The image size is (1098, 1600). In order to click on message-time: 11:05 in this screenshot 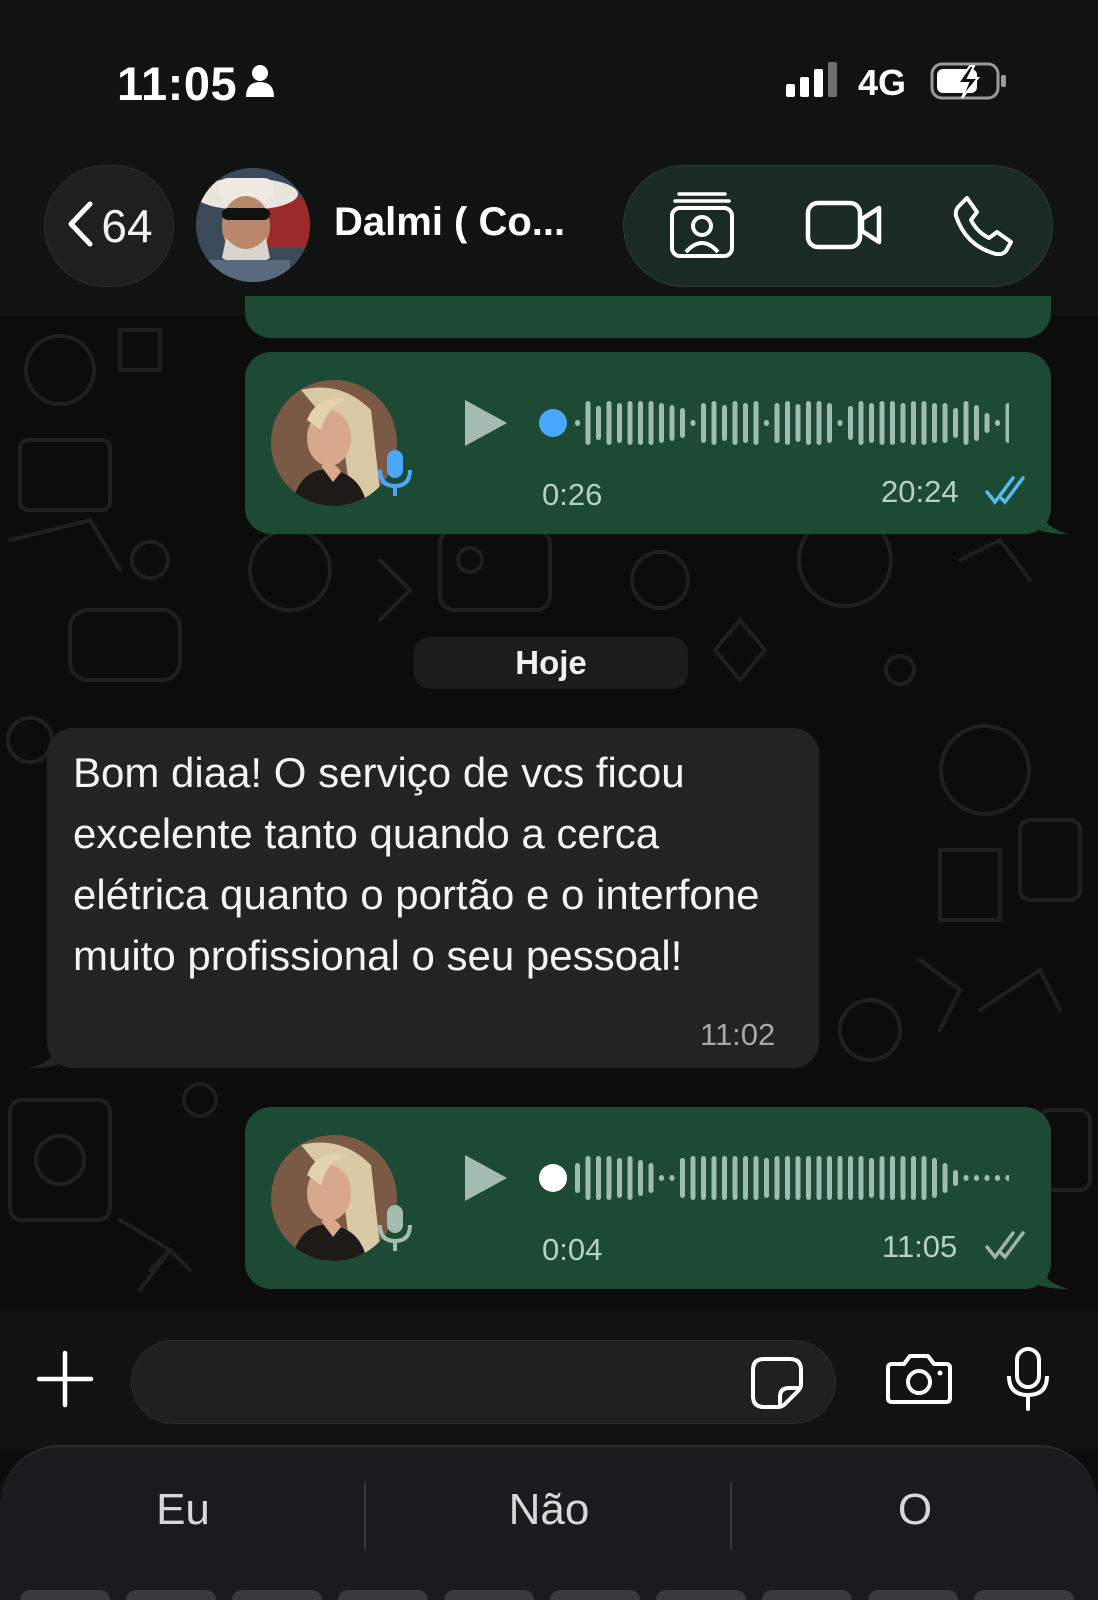, I will do `click(920, 1246)`.